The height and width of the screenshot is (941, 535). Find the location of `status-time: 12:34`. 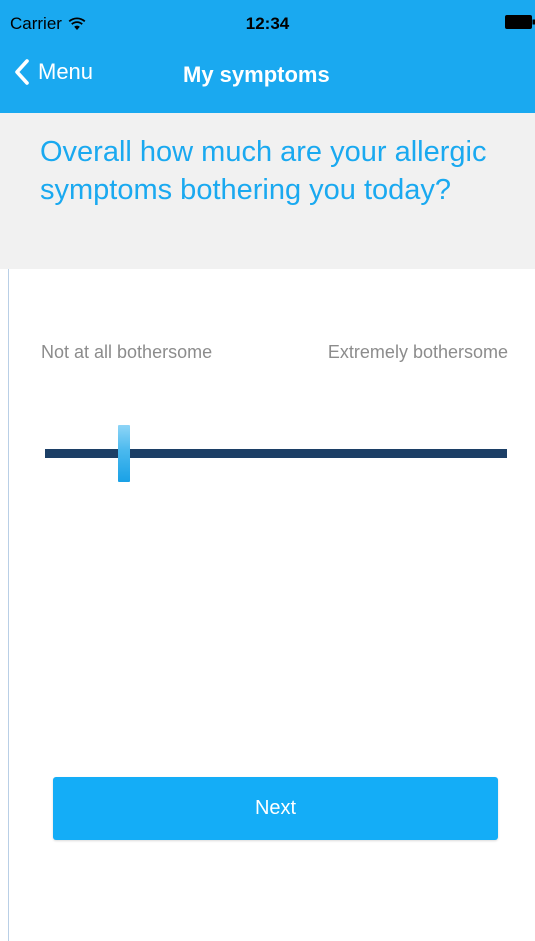

status-time: 12:34 is located at coordinates (267, 23).